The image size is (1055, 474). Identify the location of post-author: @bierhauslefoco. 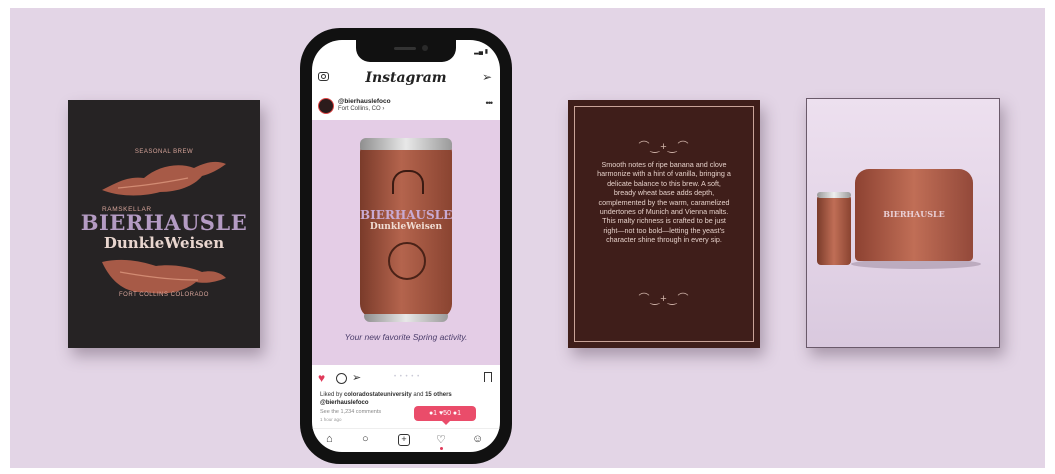
(344, 403).